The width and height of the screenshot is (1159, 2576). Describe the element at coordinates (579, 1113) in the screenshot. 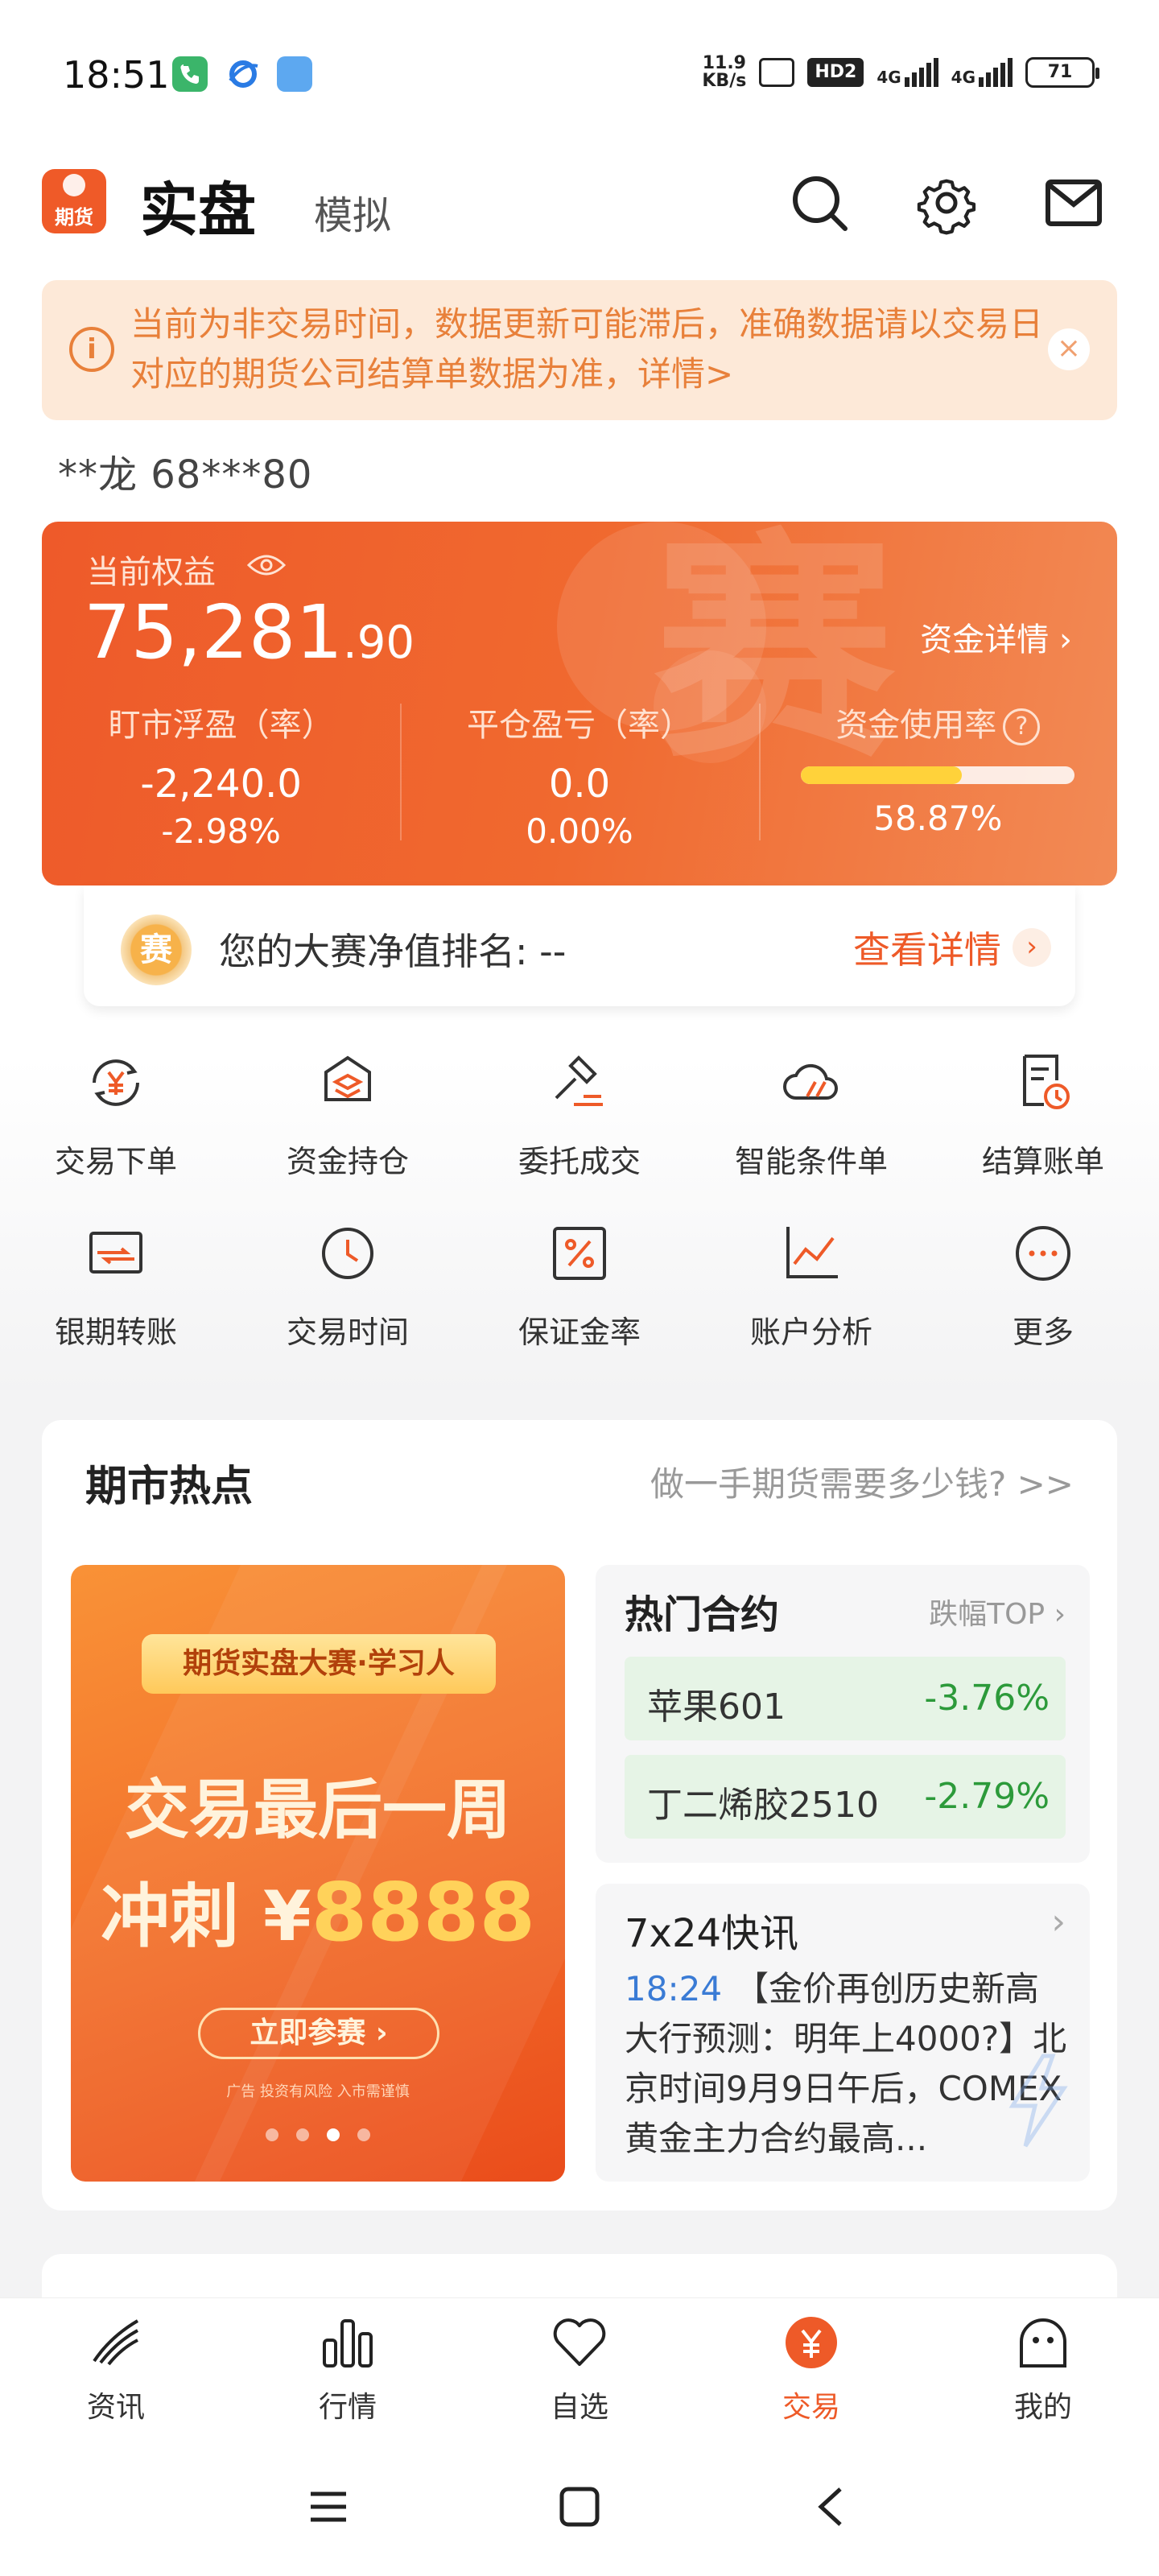

I see `shortcut-orders-fills: 委托成交` at that location.